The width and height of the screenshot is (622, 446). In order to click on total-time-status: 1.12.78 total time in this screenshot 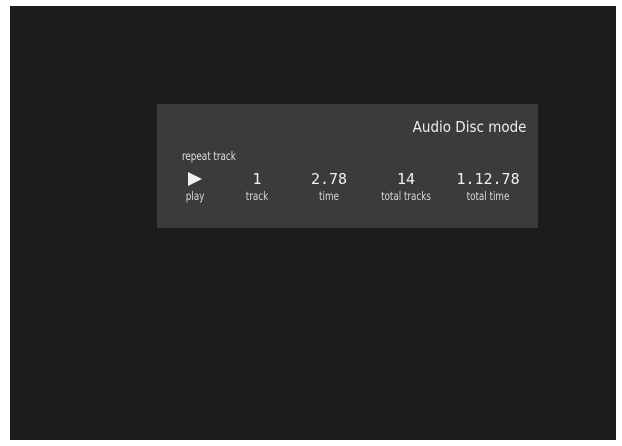, I will do `click(488, 186)`.